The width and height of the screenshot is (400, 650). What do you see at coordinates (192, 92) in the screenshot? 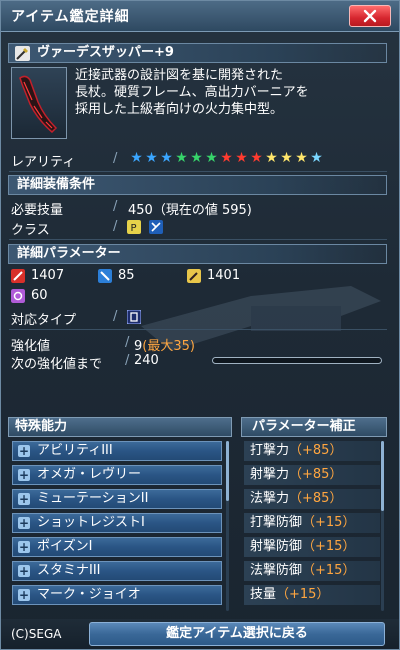
I see `description-line: 長杖。硬質フレーム、高出力バーニアを` at bounding box center [192, 92].